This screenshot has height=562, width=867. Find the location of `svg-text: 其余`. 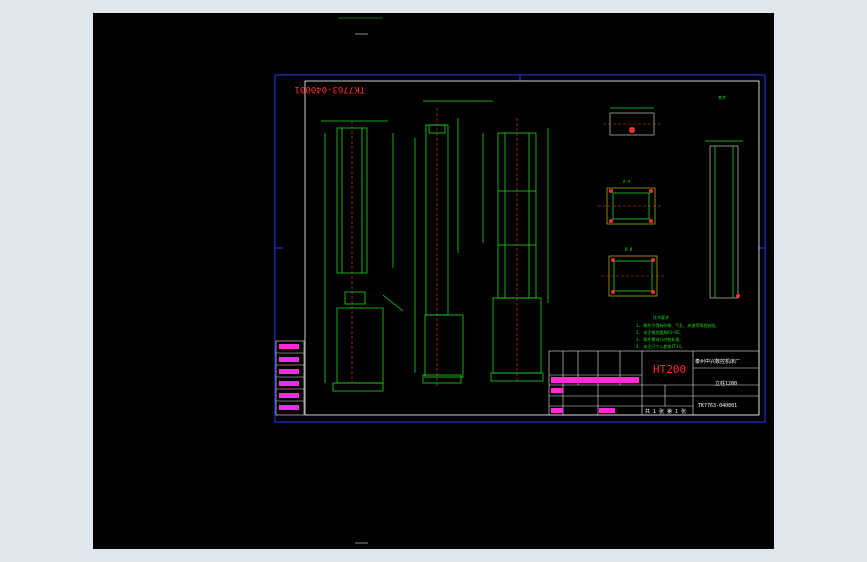

svg-text: 其余 is located at coordinates (722, 97).